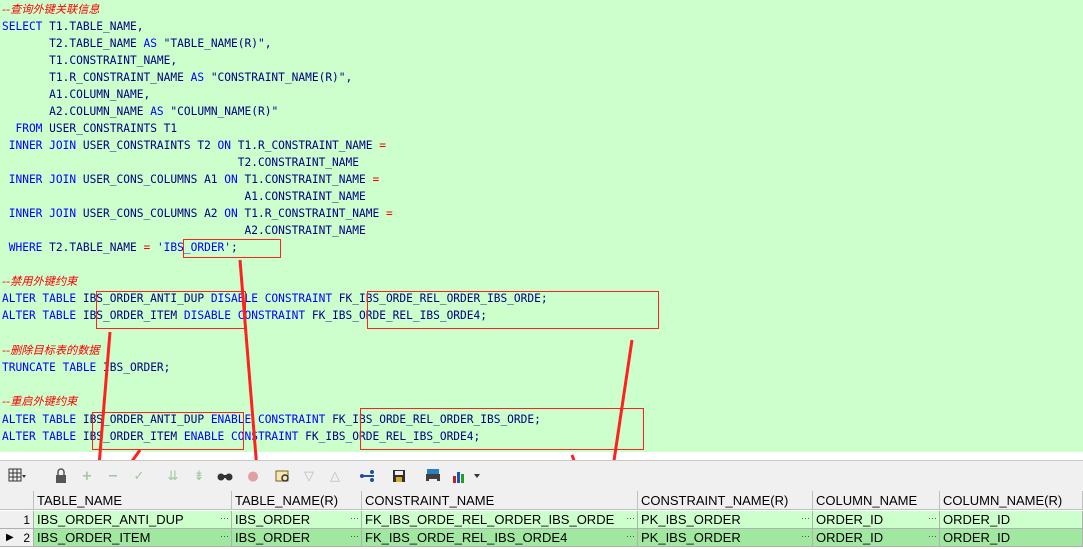  I want to click on query-icon, so click(283, 476).